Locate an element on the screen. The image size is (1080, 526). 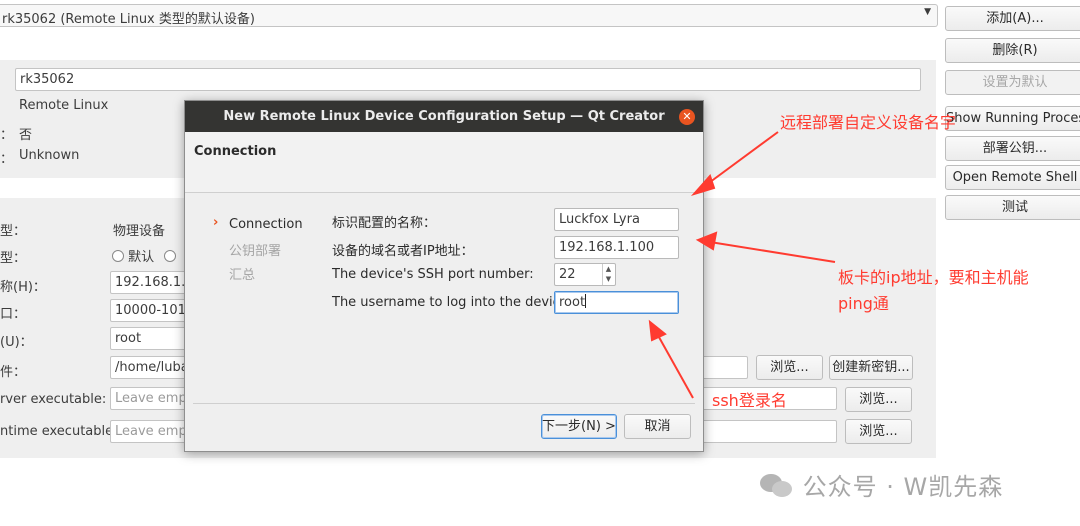
watermark: 公众号 · W凯先森 is located at coordinates (881, 484).